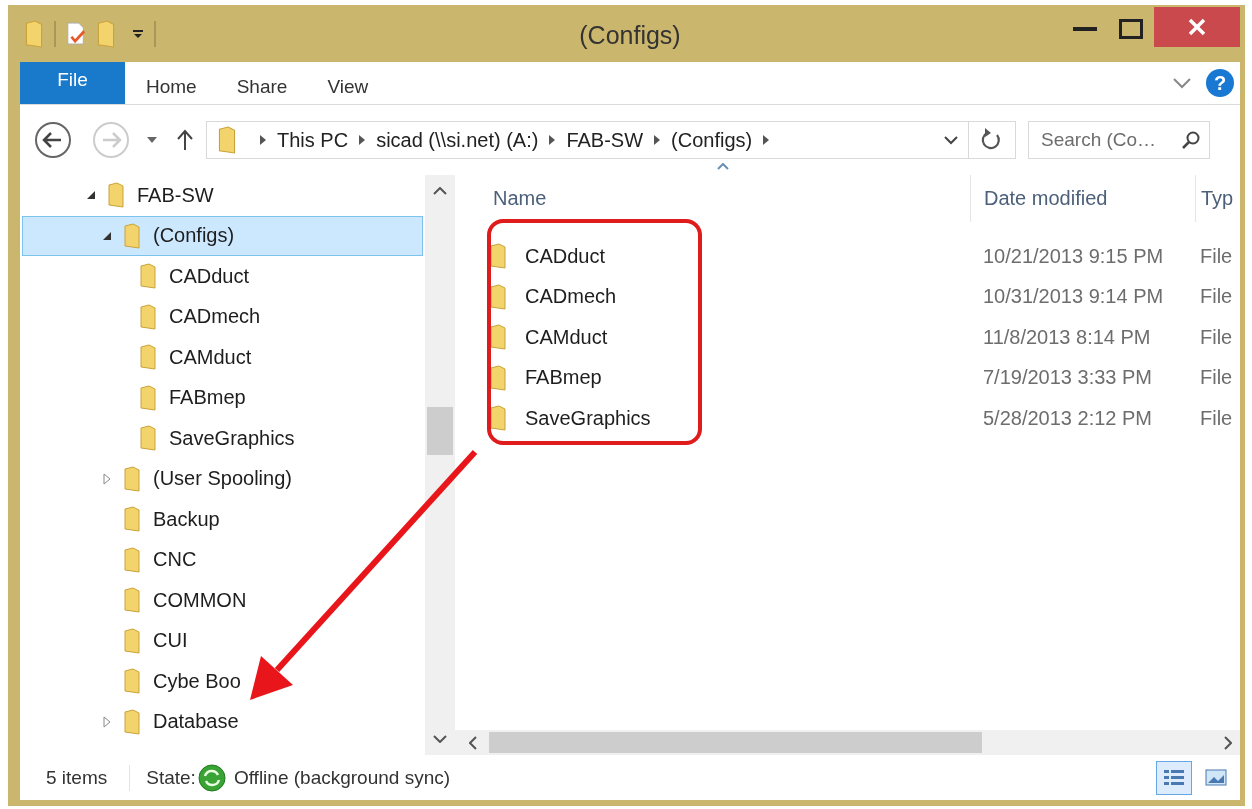 The image size is (1252, 809). Describe the element at coordinates (951, 140) in the screenshot. I see `address-dropdown-icon` at that location.